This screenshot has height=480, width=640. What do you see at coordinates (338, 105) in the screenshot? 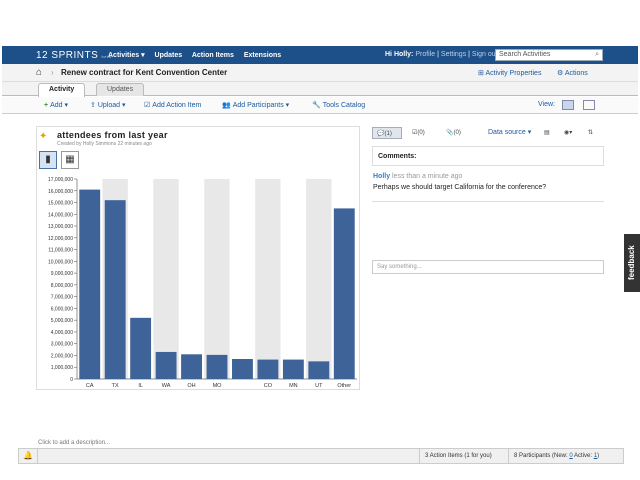
I see `tools-catalog-button: 🔧 Tools Catalog` at bounding box center [338, 105].